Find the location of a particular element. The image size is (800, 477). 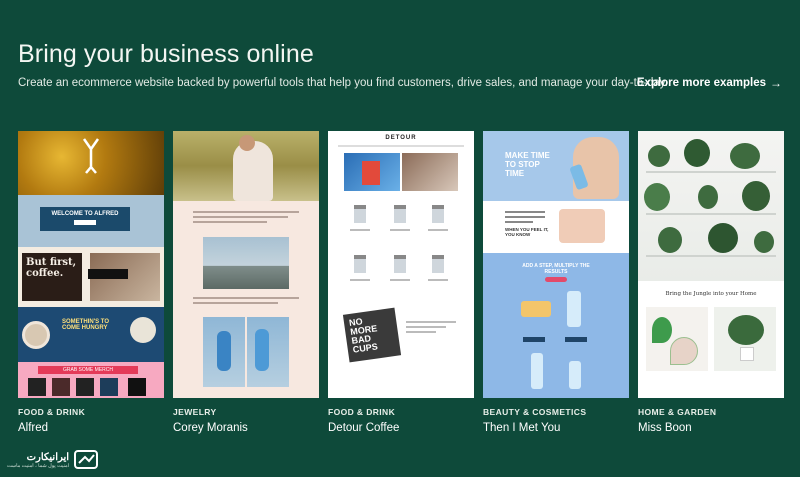

example-thumbnail-miss-boon: Bring the Jungle into your Home is located at coordinates (711, 264).